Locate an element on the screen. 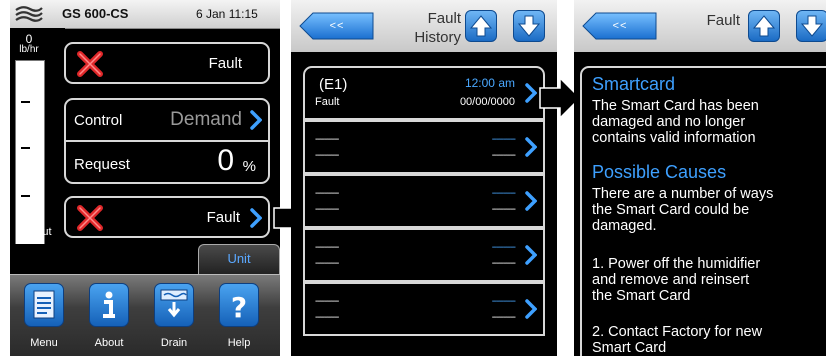 The height and width of the screenshot is (356, 826). about-button is located at coordinates (109, 305).